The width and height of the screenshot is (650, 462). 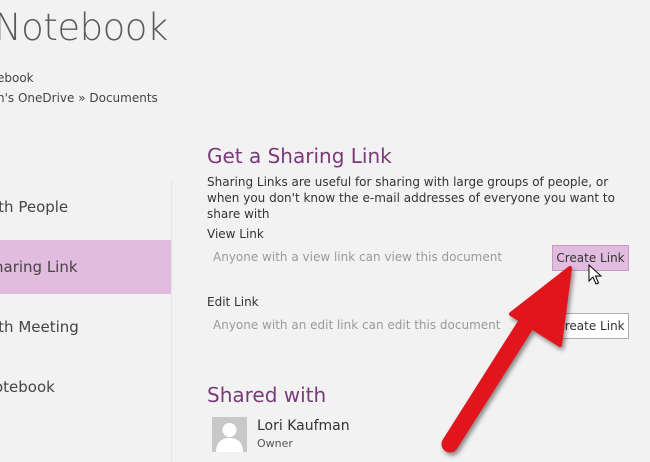 What do you see at coordinates (303, 426) in the screenshot?
I see `shared-user-name: Lori Kaufman` at bounding box center [303, 426].